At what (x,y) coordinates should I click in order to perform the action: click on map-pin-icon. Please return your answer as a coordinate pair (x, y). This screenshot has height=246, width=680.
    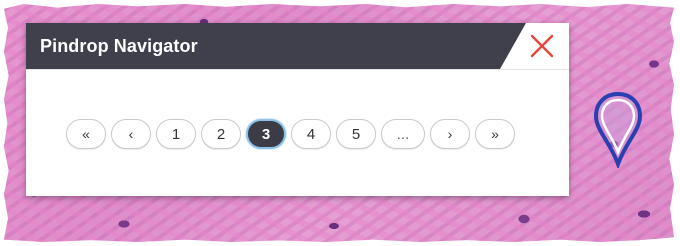
    Looking at the image, I should click on (618, 129).